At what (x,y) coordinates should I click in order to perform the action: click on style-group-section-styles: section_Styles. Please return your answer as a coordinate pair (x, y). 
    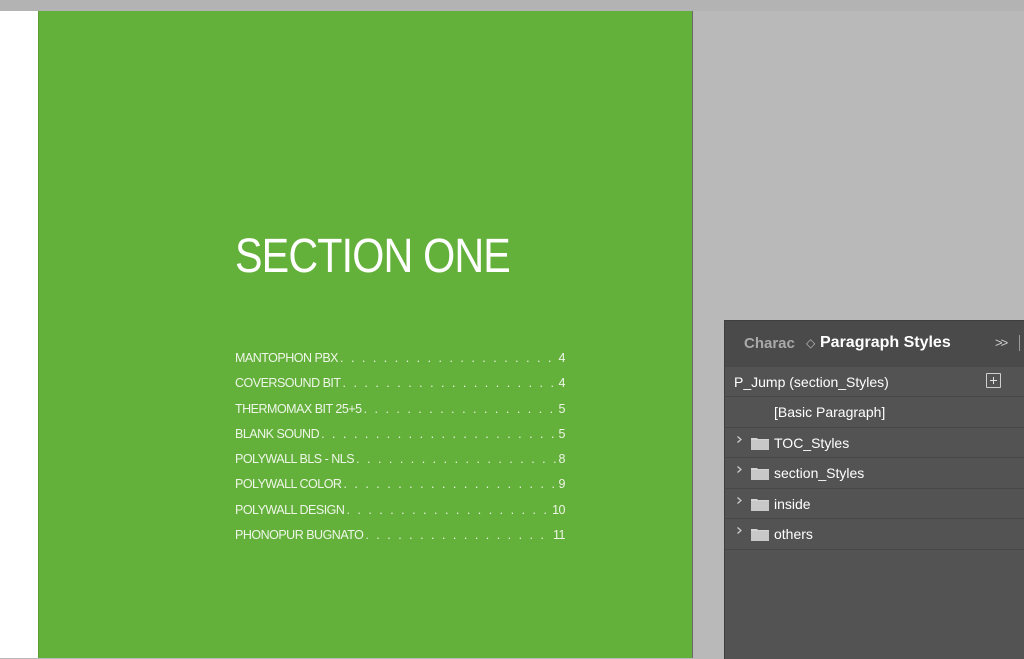
    Looking at the image, I should click on (874, 473).